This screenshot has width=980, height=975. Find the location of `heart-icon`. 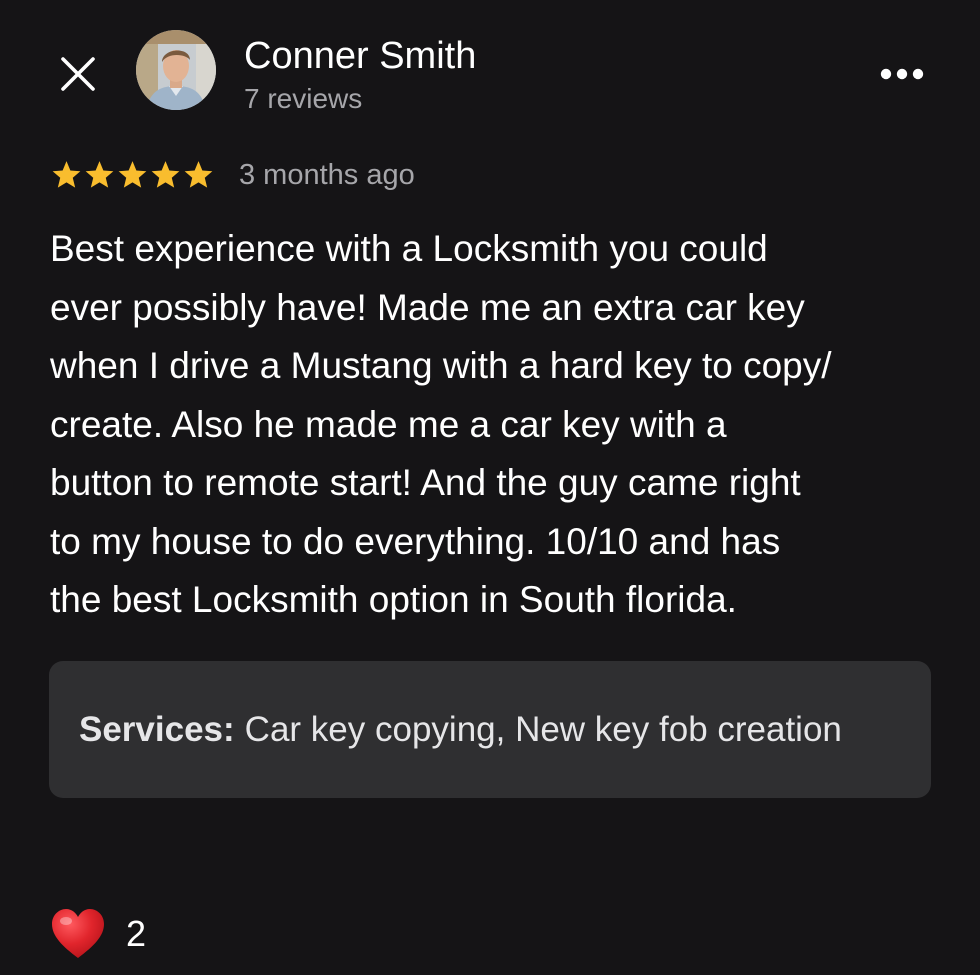

heart-icon is located at coordinates (78, 933).